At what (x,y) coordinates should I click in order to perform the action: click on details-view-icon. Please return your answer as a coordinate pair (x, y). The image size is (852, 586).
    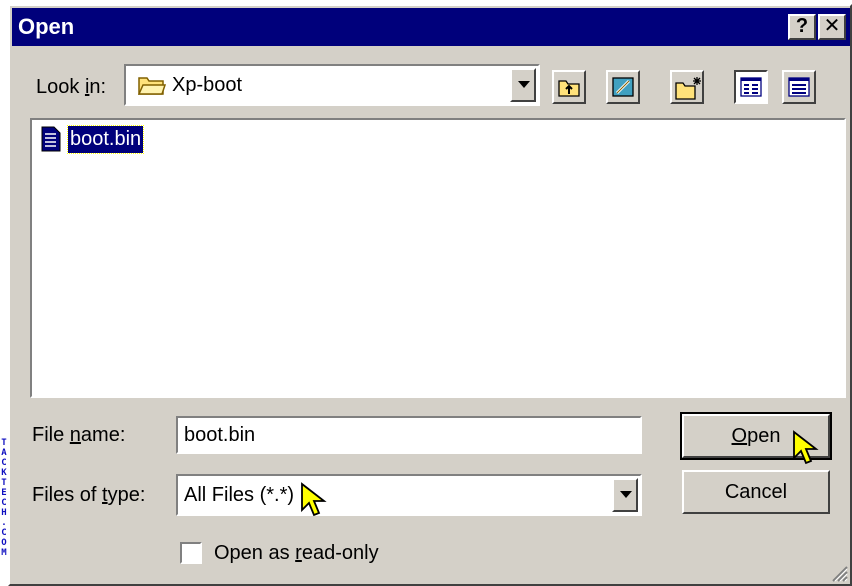
    Looking at the image, I should click on (799, 87).